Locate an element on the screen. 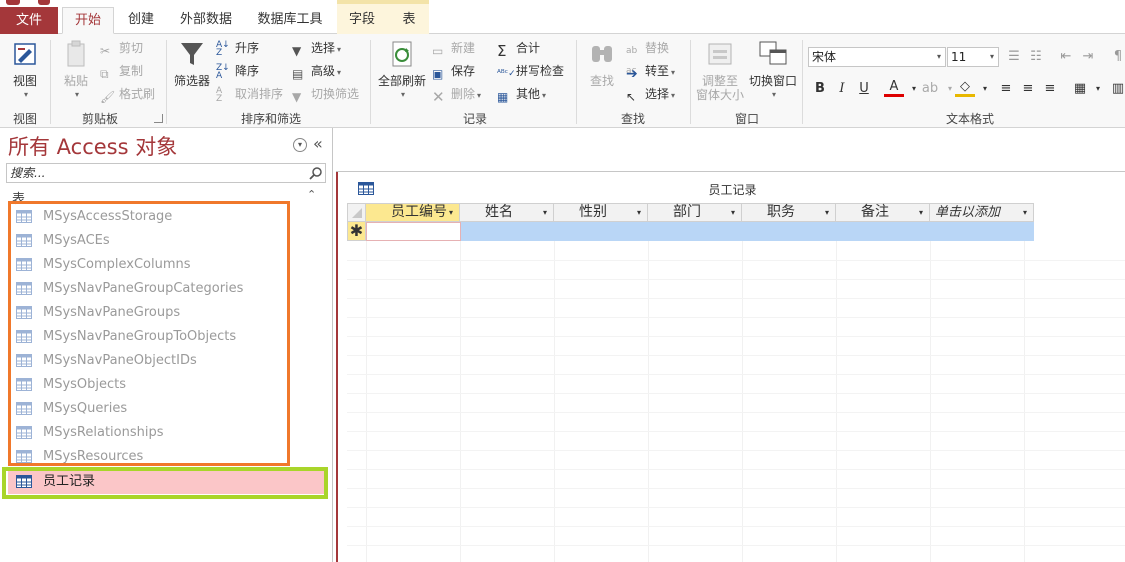 This screenshot has height=562, width=1125. column-header: 员工编号 ▾ is located at coordinates (413, 212).